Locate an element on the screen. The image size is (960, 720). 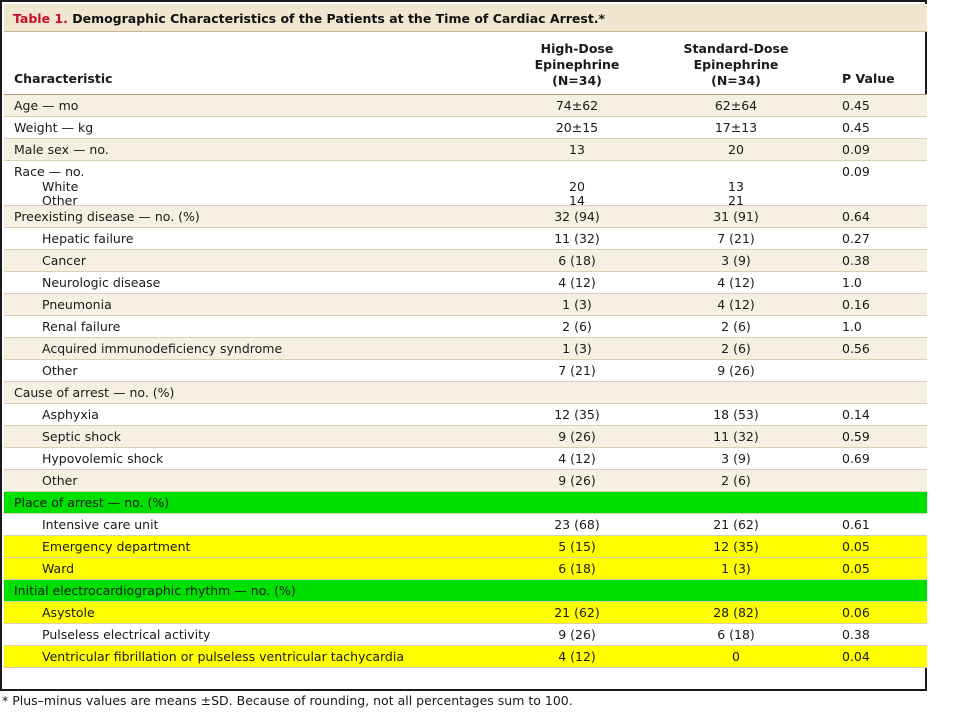
table-row: Neurologic disease 4 (12) 4 (12) 1.0 is located at coordinates (465, 283).